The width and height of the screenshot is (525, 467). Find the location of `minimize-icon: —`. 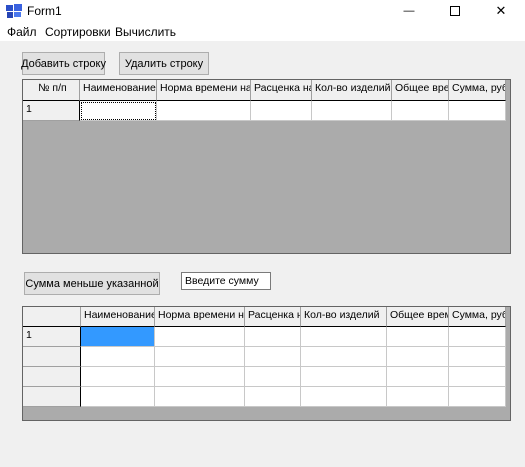

minimize-icon: — is located at coordinates (409, 11).